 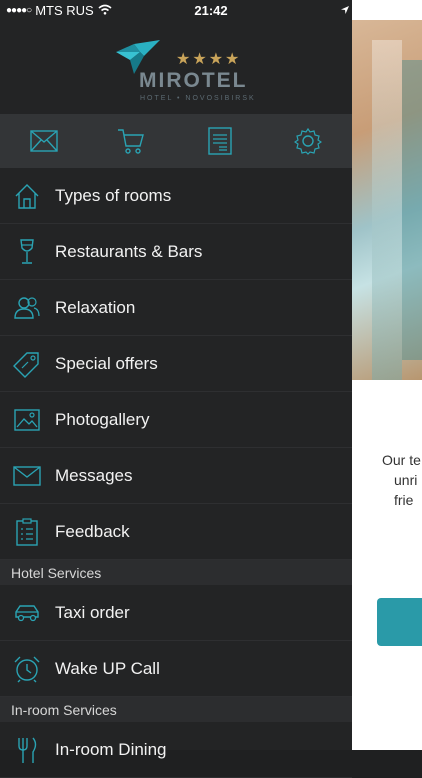 I want to click on document-icon, so click(x=220, y=141).